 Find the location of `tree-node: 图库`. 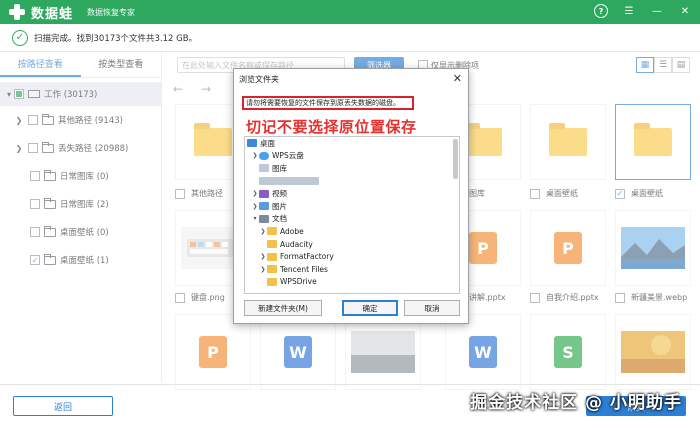

tree-node: 图库 is located at coordinates (352, 168).